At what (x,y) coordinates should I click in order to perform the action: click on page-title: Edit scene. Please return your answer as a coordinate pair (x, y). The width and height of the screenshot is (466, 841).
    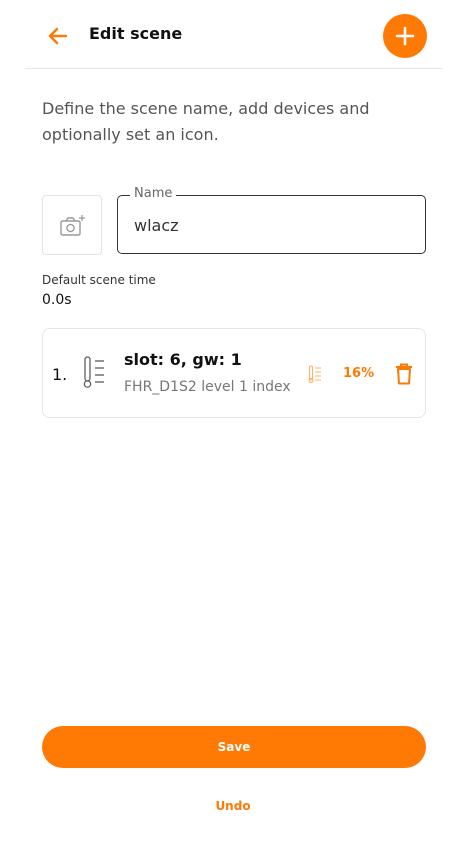
    Looking at the image, I should click on (136, 33).